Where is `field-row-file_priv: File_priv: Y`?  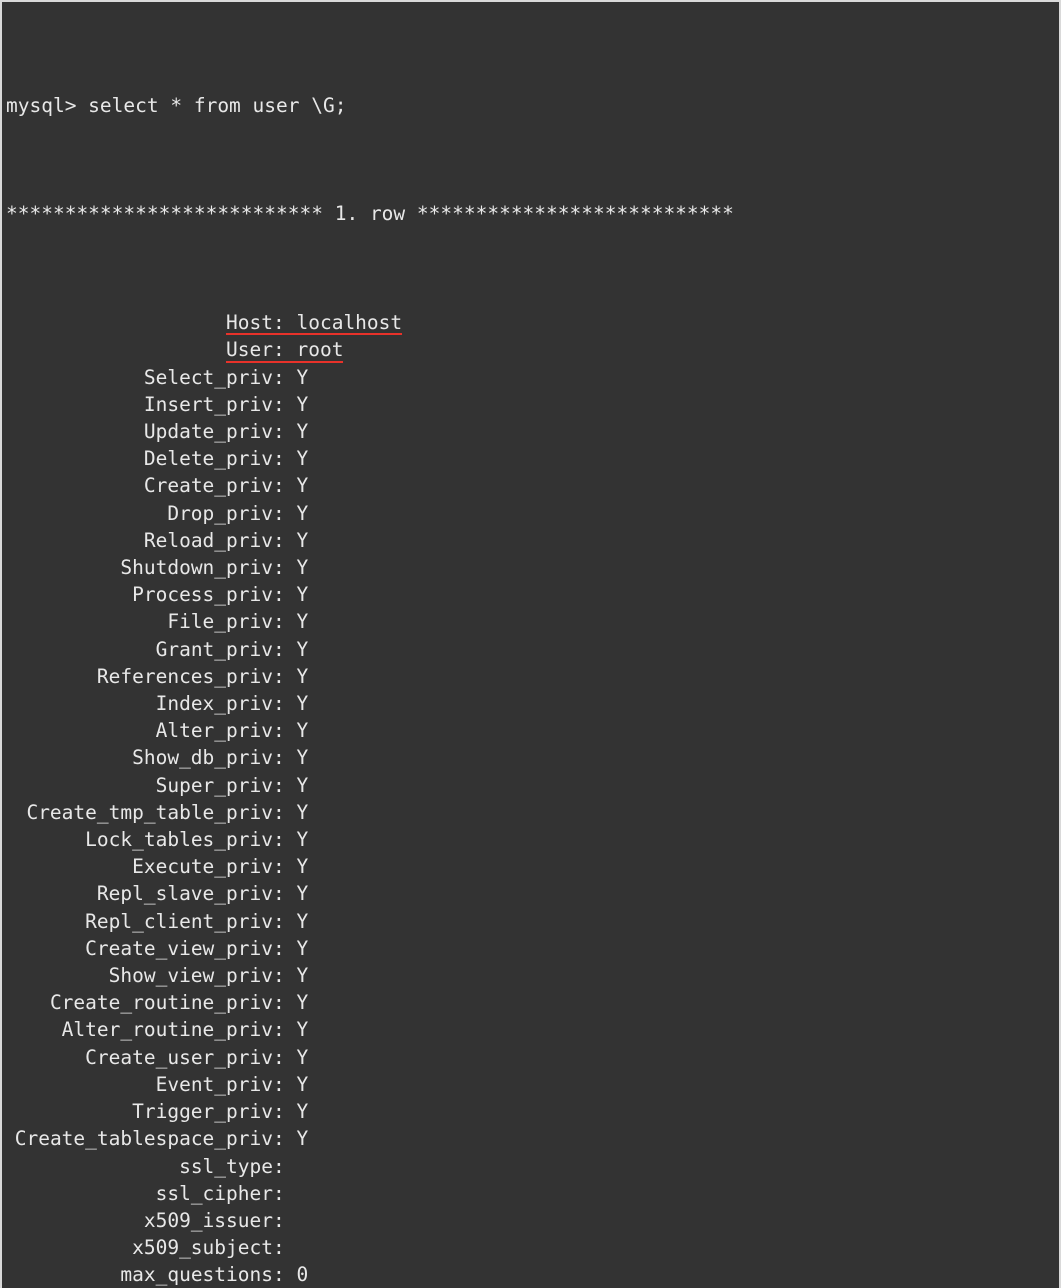 field-row-file_priv: File_priv: Y is located at coordinates (532, 621).